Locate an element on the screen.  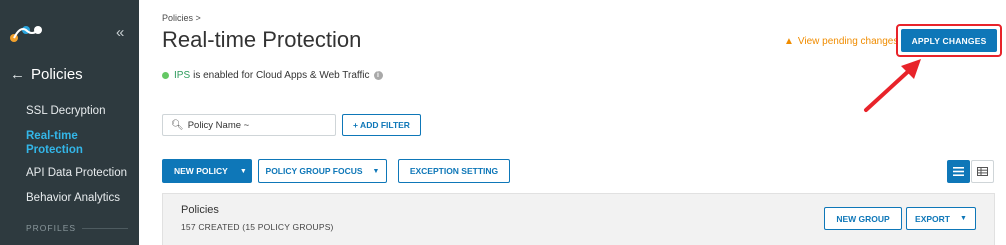
export-dropdown: EXPORT ▼ is located at coordinates (941, 218).